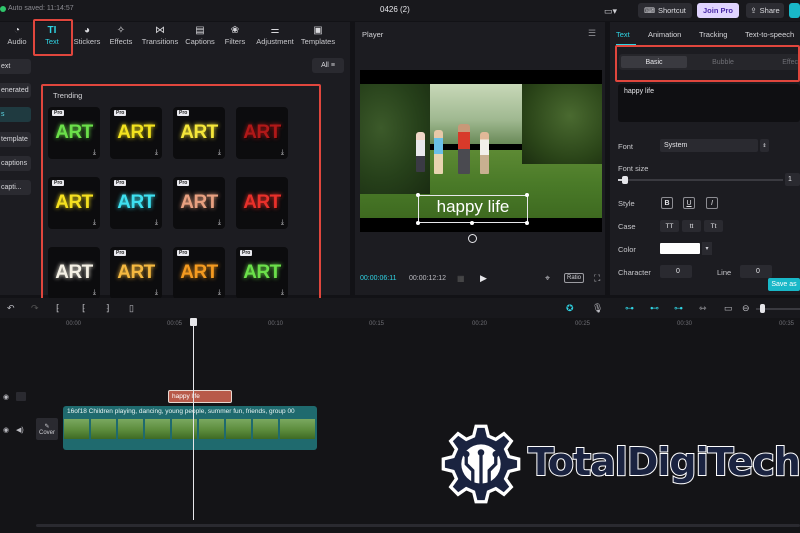 The image size is (800, 533). I want to click on chevron-down-icon: ▾, so click(707, 248).